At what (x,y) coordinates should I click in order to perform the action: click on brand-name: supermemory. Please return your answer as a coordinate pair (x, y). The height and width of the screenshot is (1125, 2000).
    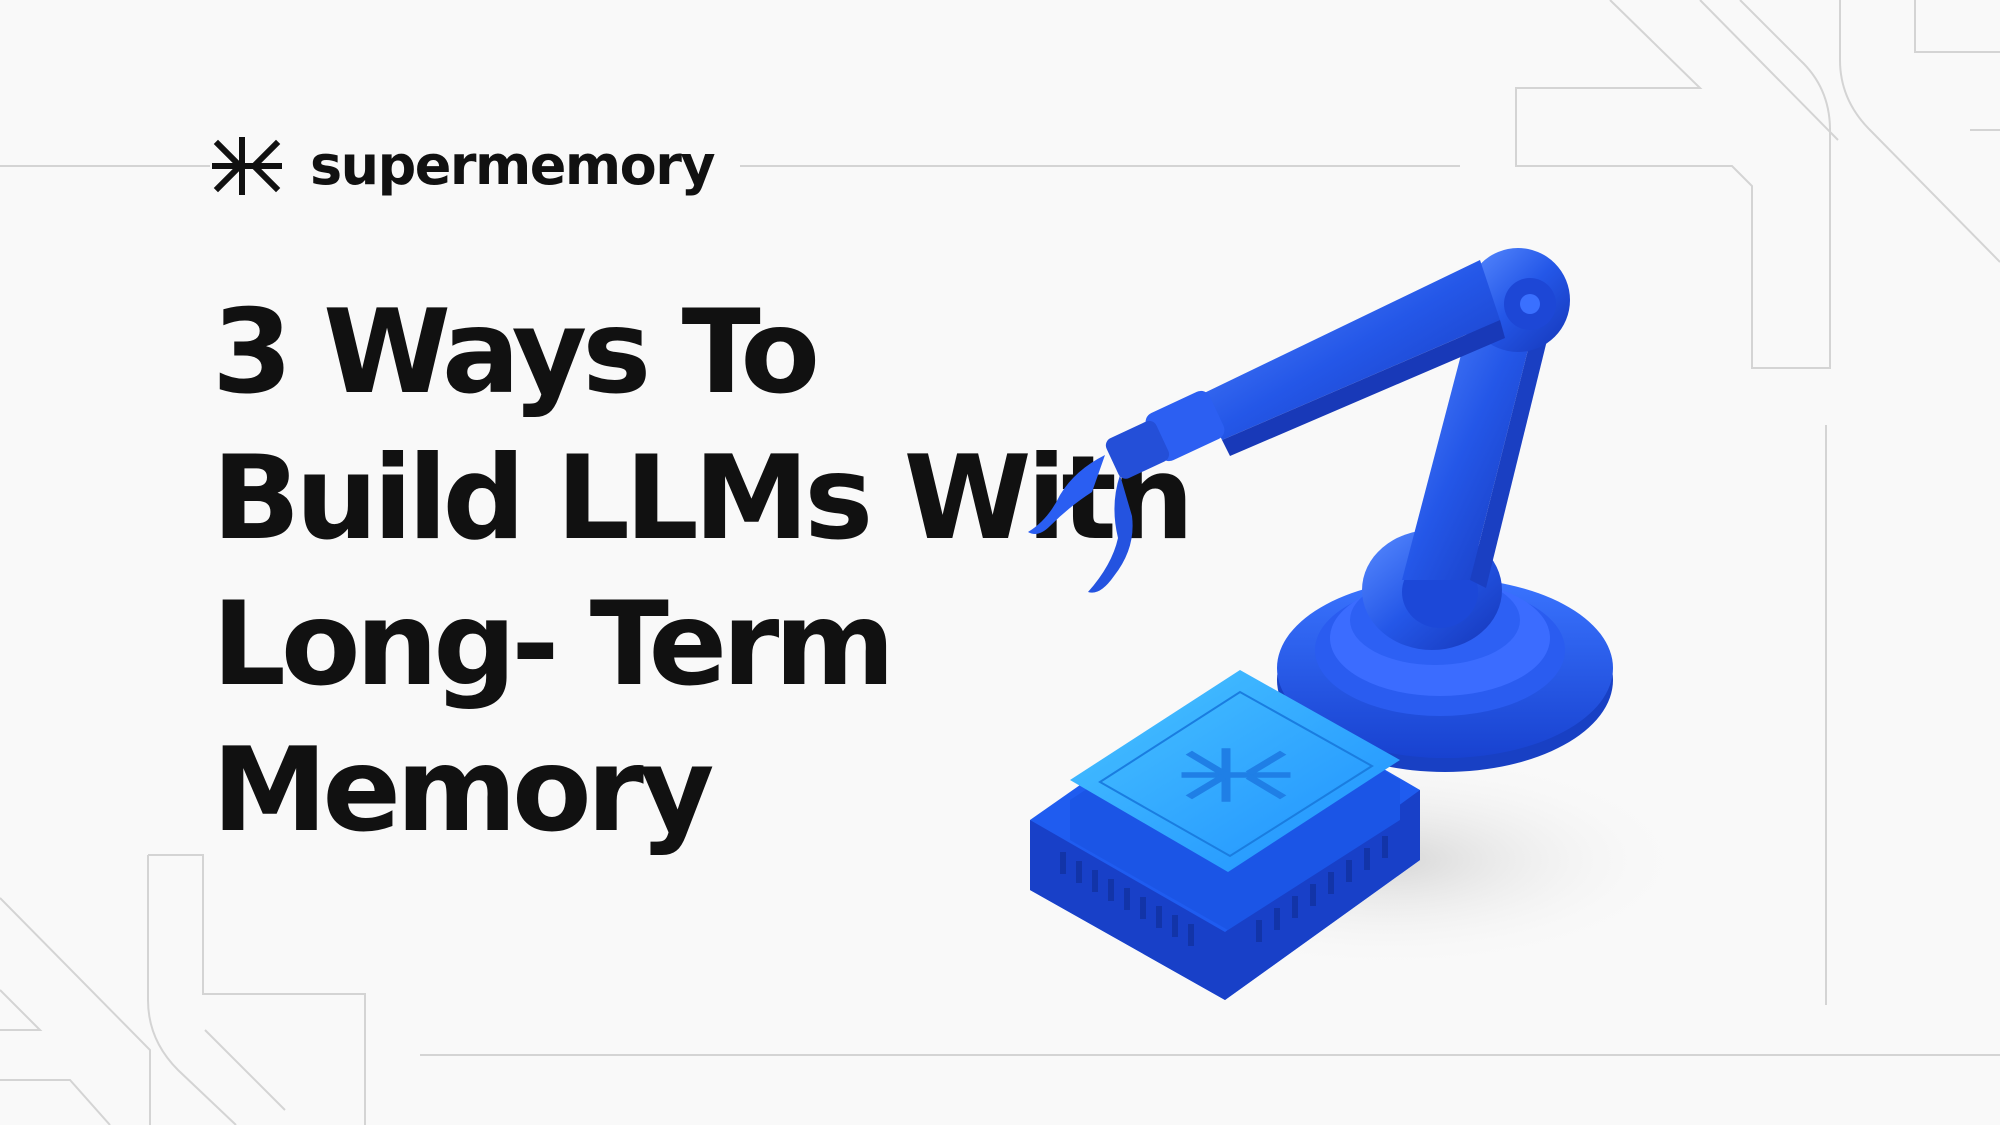
    Looking at the image, I should click on (513, 165).